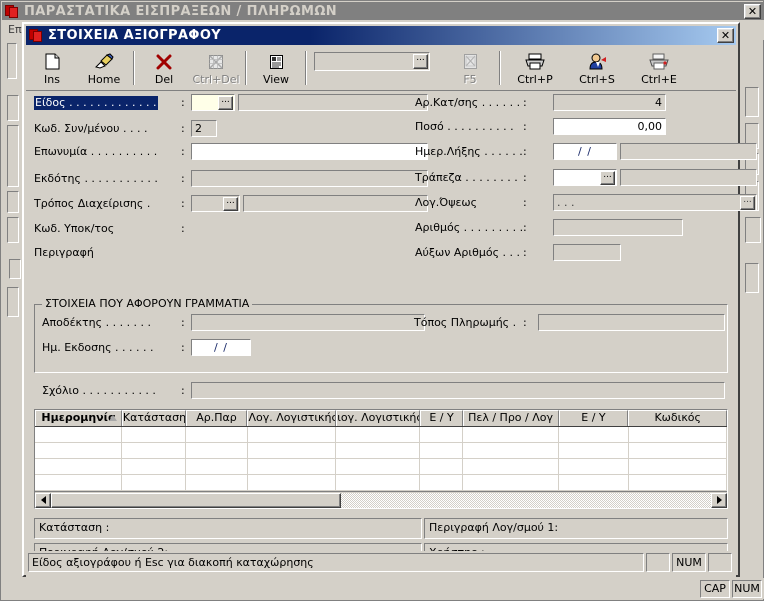 This screenshot has height=601, width=764. I want to click on toolbar-button-delete: Del, so click(164, 69).